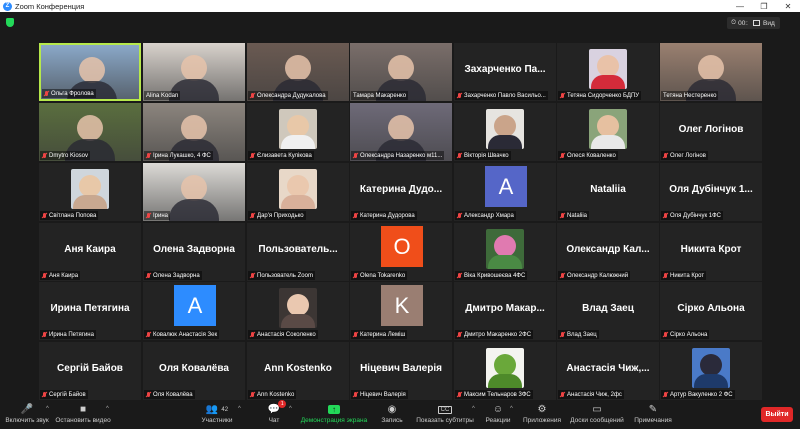 The image size is (800, 429). I want to click on participant-tile: Артур Вакуленко 2 ФС, so click(711, 371).